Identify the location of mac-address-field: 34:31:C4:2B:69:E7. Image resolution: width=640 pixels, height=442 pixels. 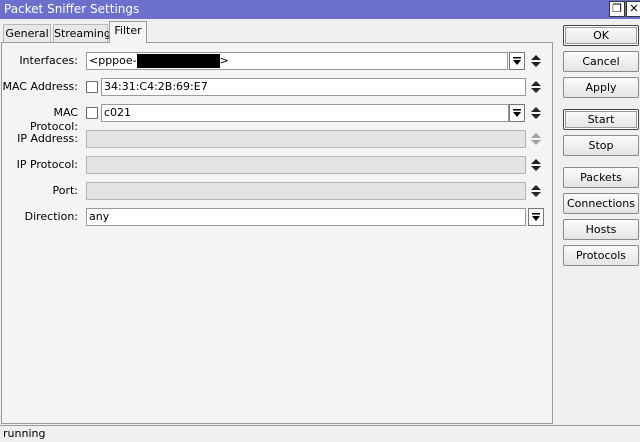
(313, 87).